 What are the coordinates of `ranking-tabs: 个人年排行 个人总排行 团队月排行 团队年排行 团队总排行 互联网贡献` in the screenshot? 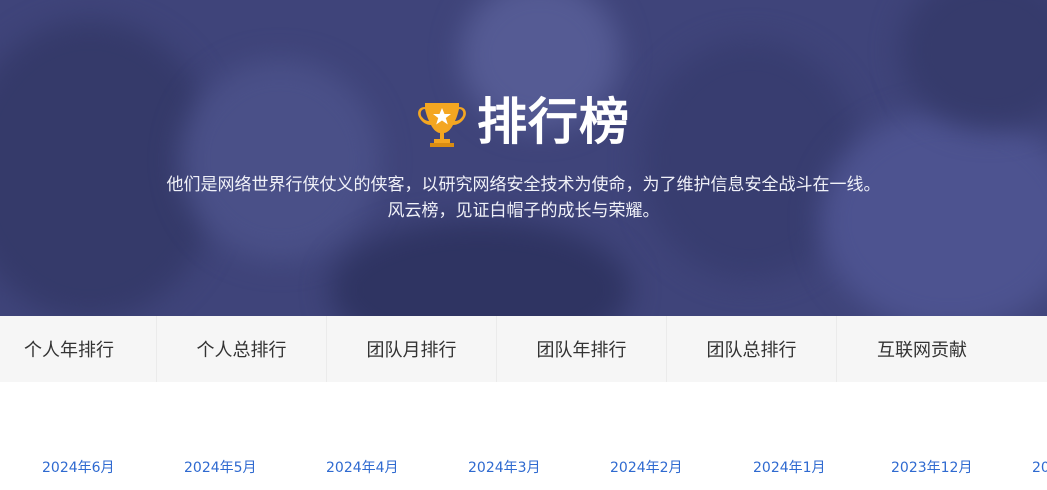 It's located at (523, 349).